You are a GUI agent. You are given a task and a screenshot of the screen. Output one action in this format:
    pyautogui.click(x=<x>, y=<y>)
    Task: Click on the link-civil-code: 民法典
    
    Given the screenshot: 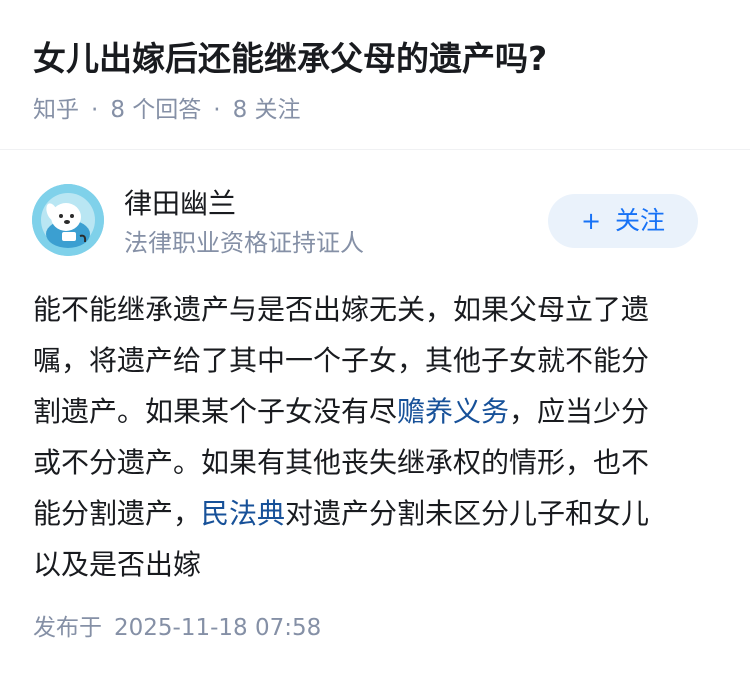 What is the action you would take?
    pyautogui.click(x=243, y=513)
    